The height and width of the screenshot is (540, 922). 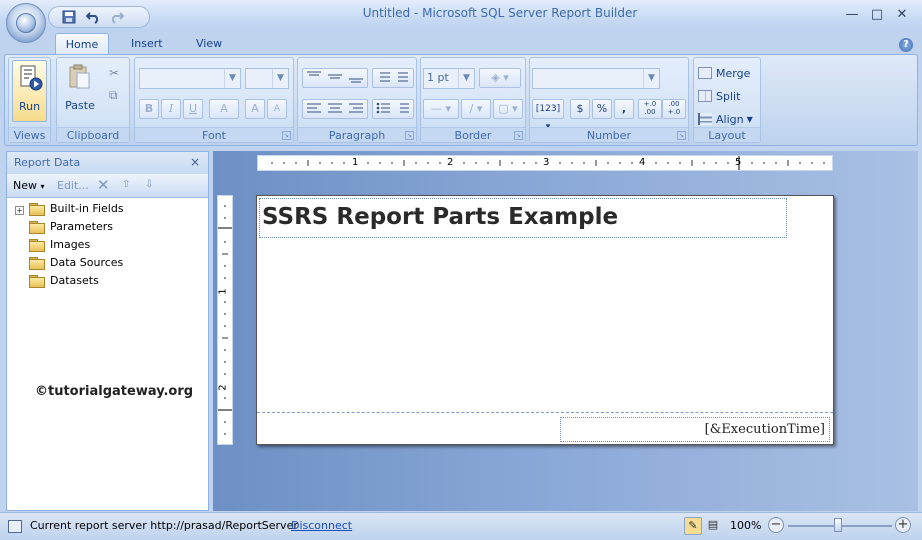 What do you see at coordinates (877, 15) in the screenshot?
I see `maximize-button: □` at bounding box center [877, 15].